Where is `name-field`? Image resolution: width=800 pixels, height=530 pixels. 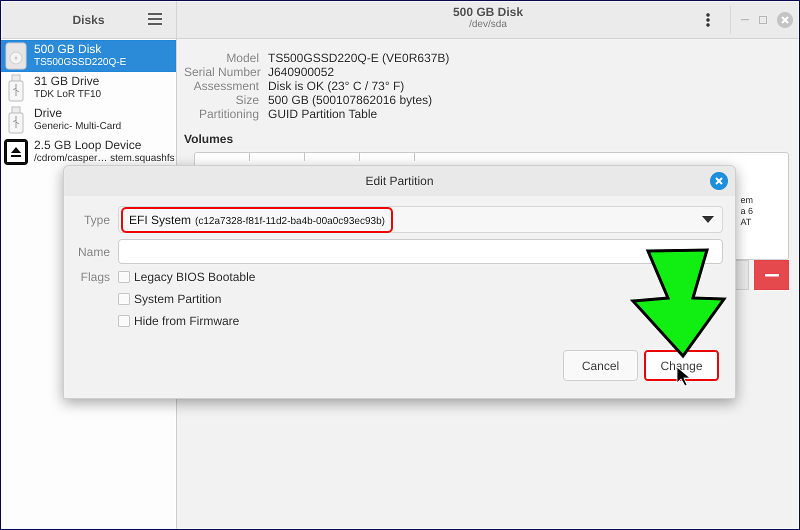 name-field is located at coordinates (420, 251).